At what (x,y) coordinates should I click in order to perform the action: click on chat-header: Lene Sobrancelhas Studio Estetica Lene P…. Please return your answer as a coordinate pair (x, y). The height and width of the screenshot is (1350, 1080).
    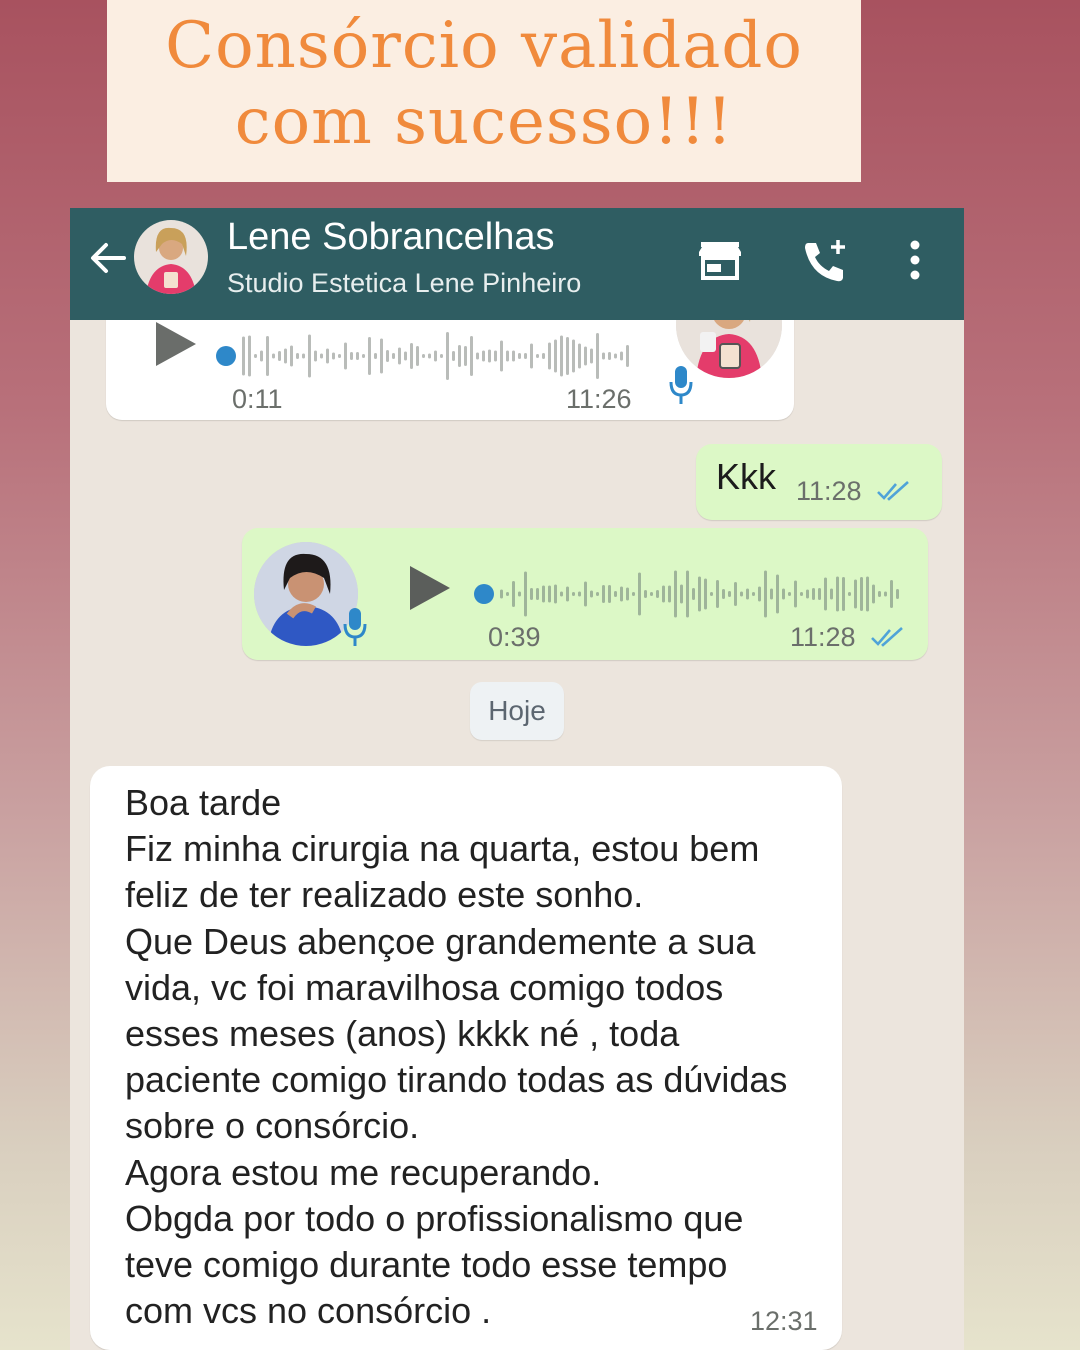
    Looking at the image, I should click on (517, 264).